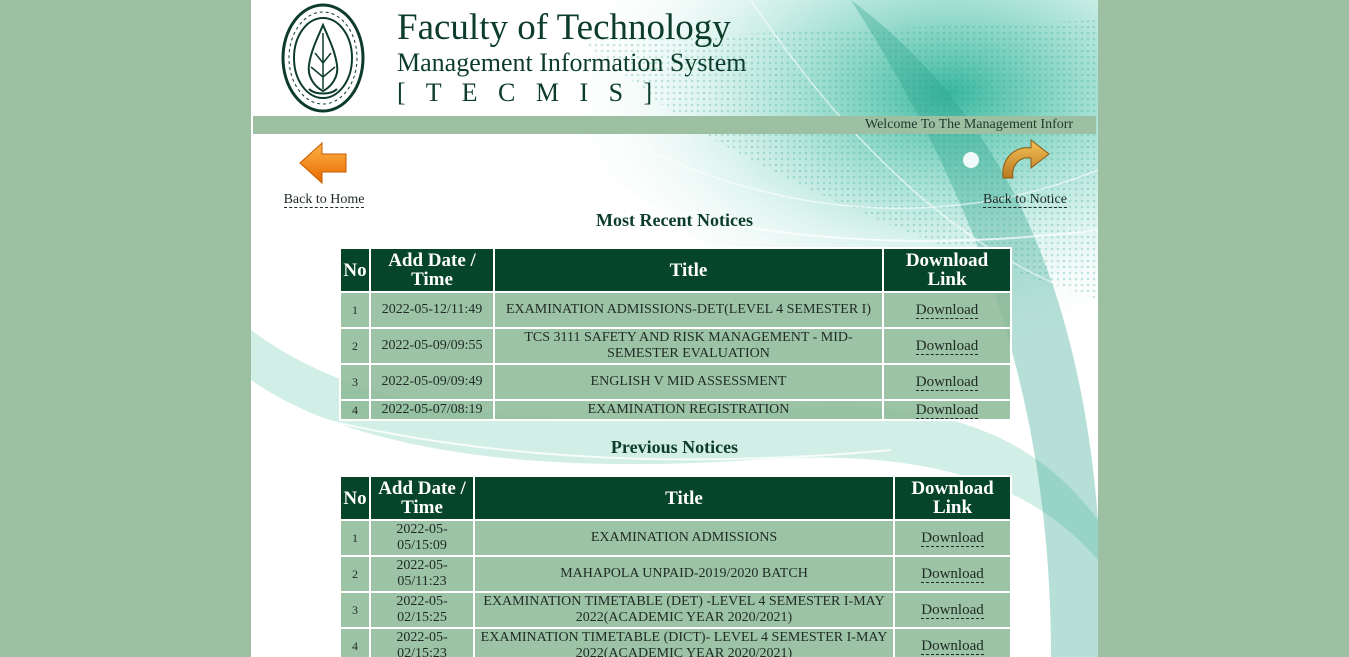 The image size is (1349, 657). What do you see at coordinates (432, 346) in the screenshot?
I see `row-date: 2022-05-09/09:55` at bounding box center [432, 346].